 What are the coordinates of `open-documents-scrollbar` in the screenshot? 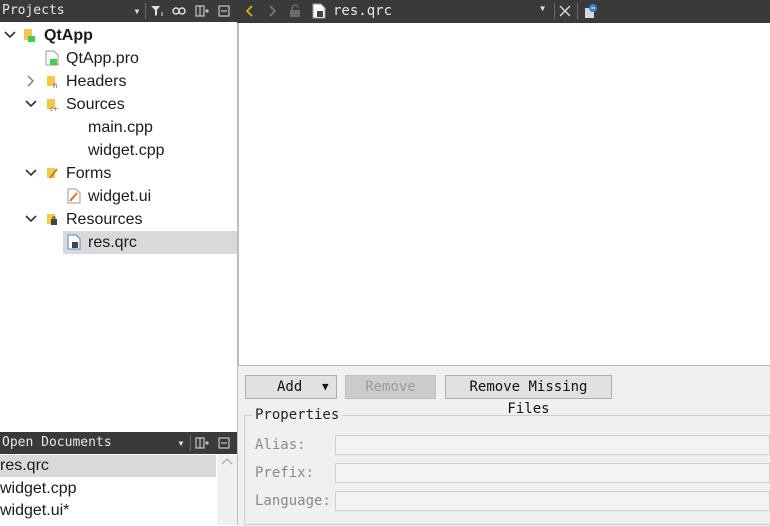 It's located at (227, 490).